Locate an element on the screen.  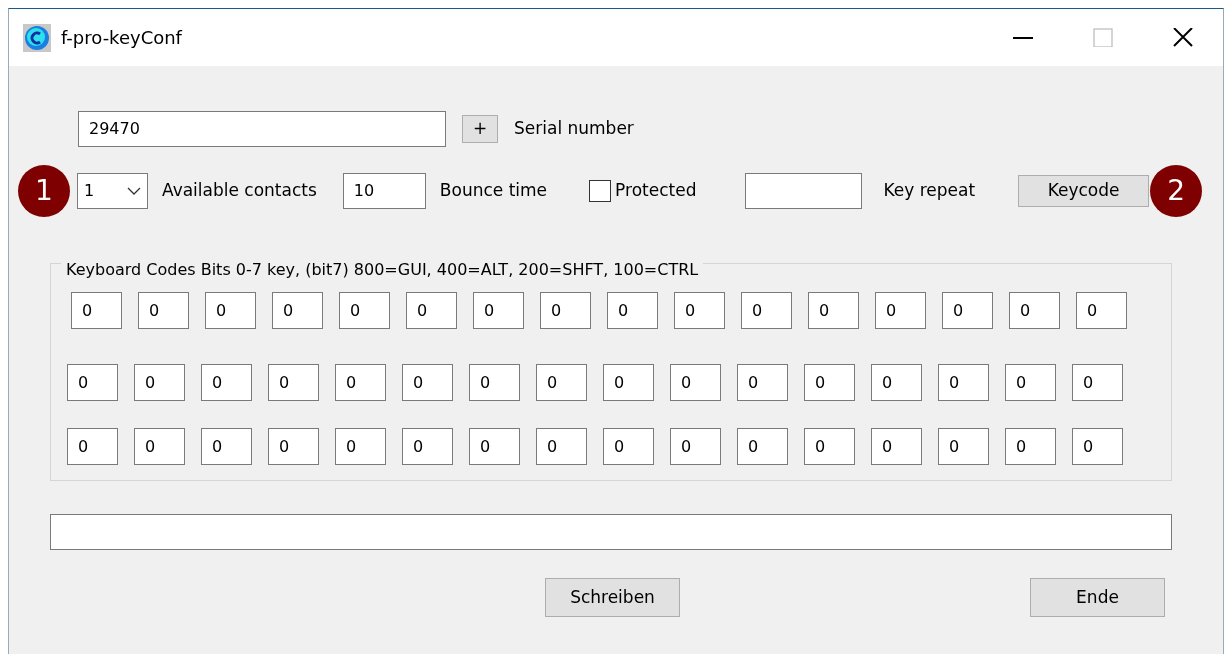
keycode-button: Keycode is located at coordinates (1084, 191).